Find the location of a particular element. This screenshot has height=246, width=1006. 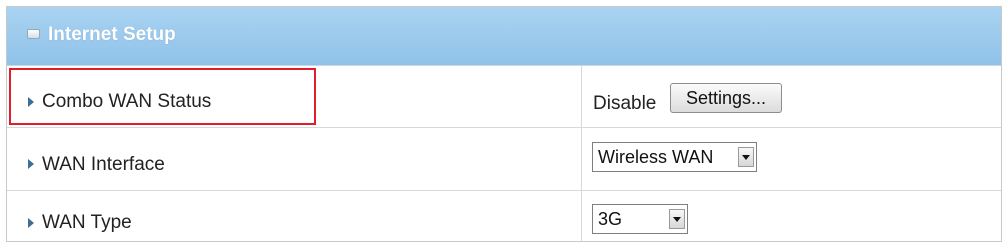

wan-type-select: 3G is located at coordinates (640, 219).